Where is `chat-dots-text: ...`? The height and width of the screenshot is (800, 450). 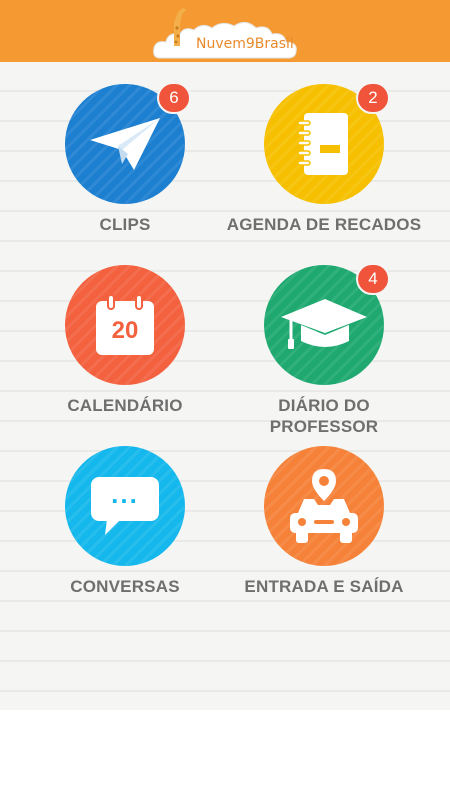 chat-dots-text: ... is located at coordinates (125, 494).